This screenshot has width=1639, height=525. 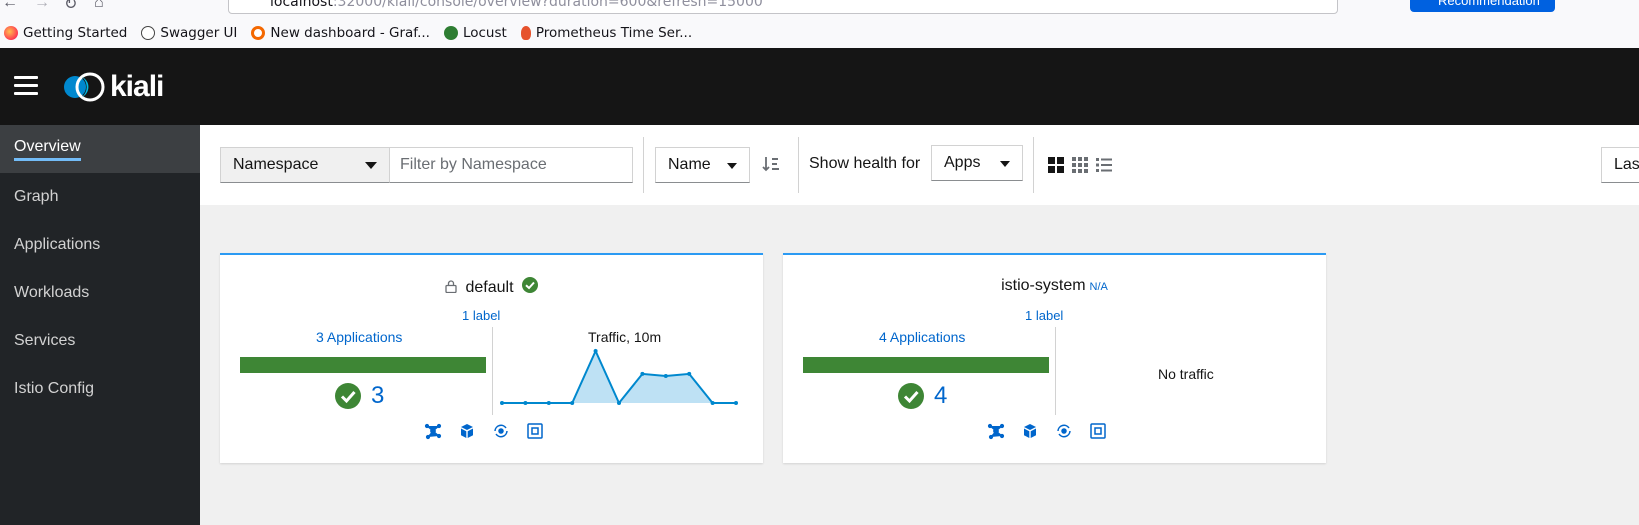 I want to click on bookmark-getting-started: Getting Started, so click(x=65, y=33).